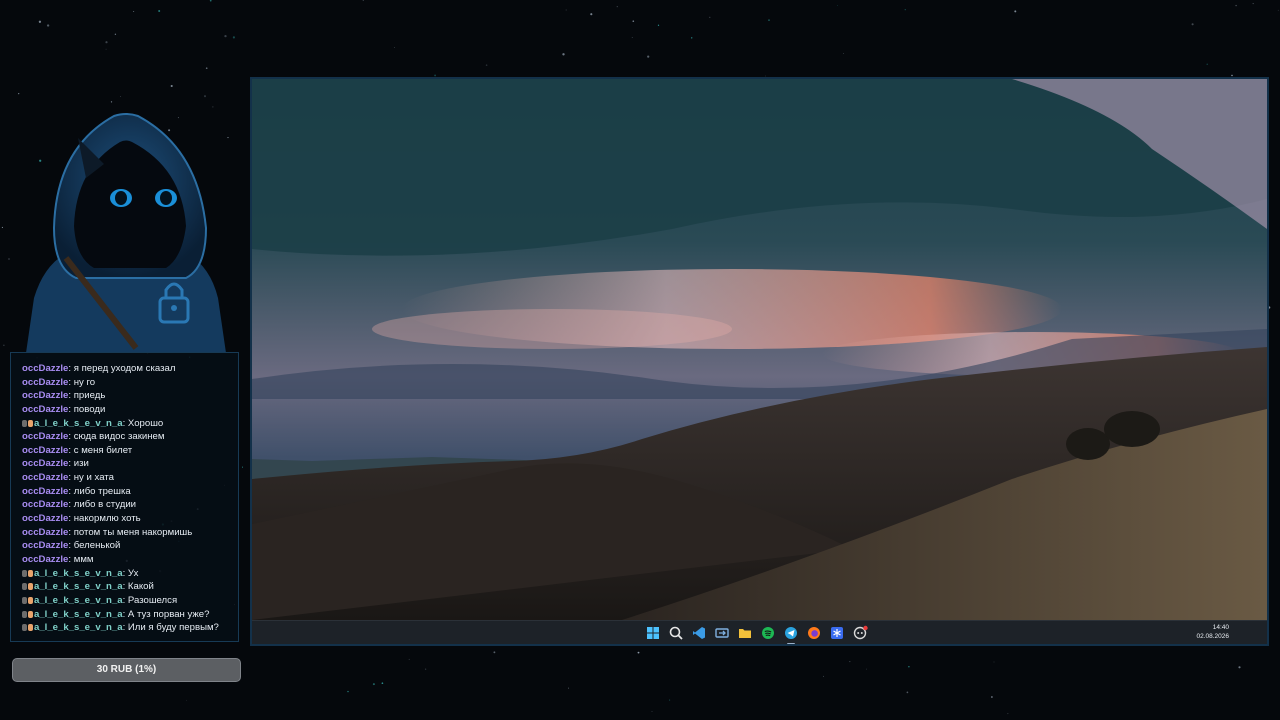  What do you see at coordinates (722, 633) in the screenshot?
I see `remote-desktop-icon` at bounding box center [722, 633].